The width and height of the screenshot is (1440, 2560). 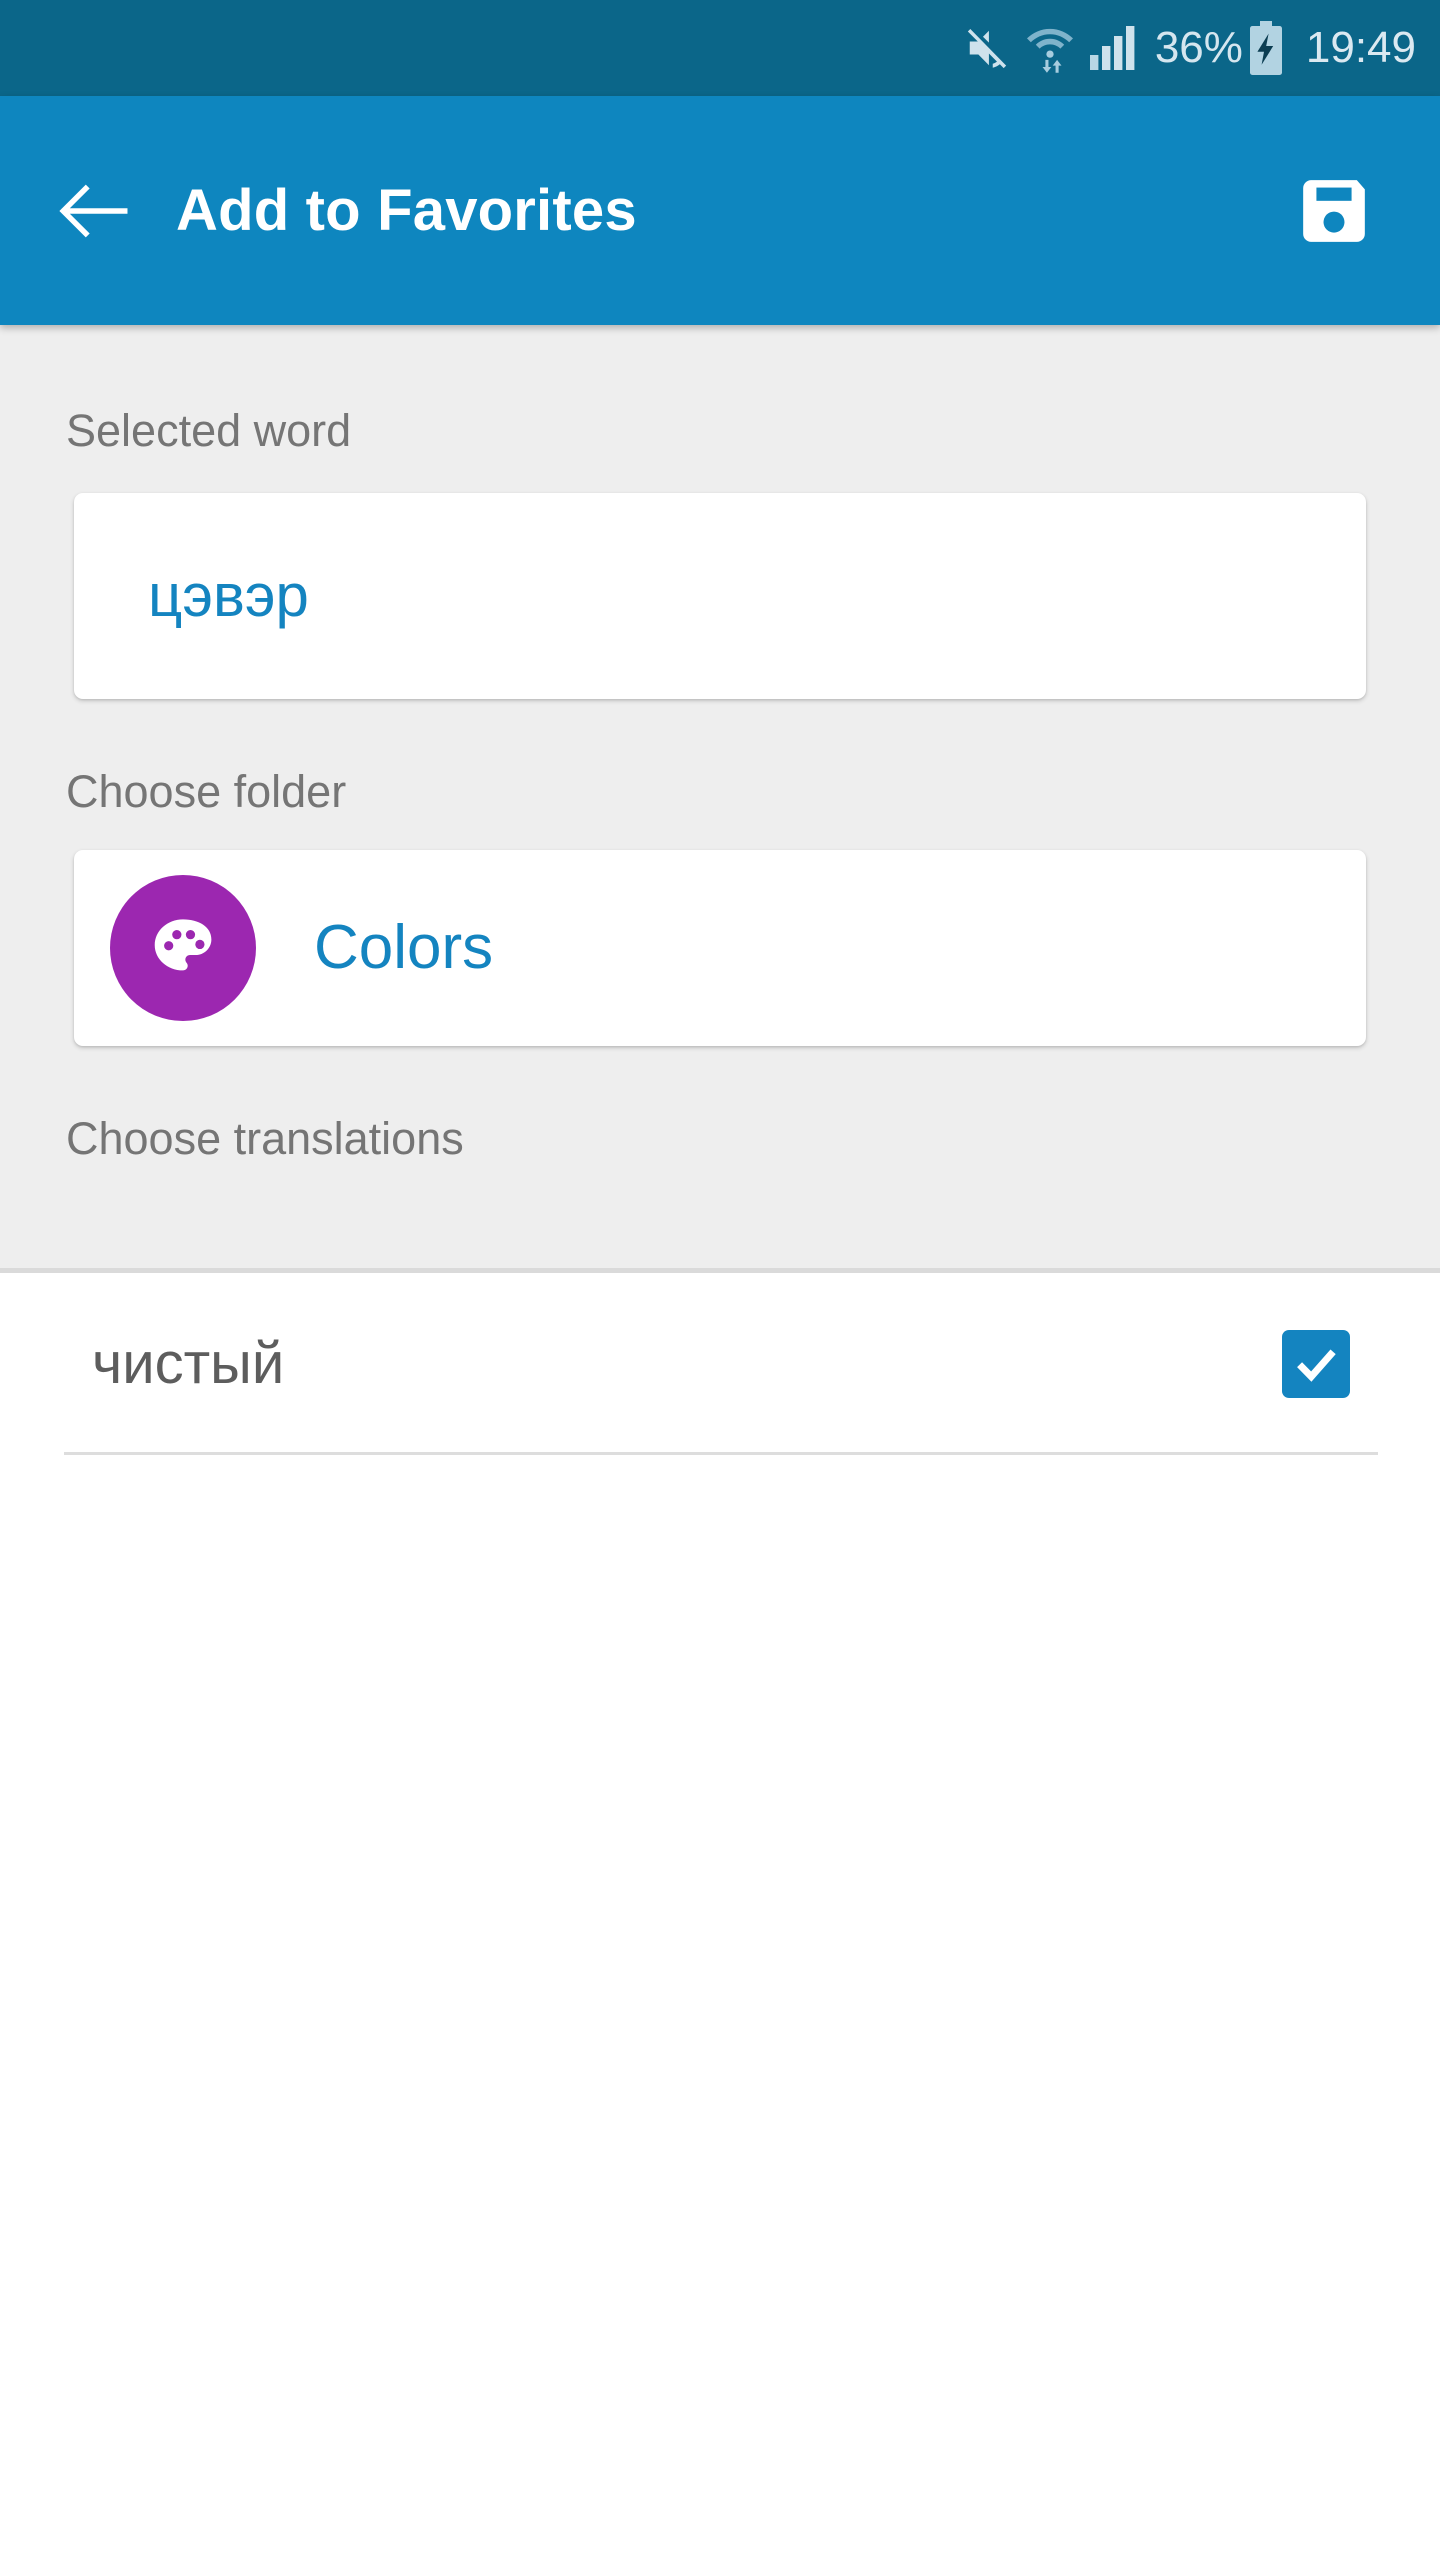 What do you see at coordinates (94, 211) in the screenshot?
I see `back-button` at bounding box center [94, 211].